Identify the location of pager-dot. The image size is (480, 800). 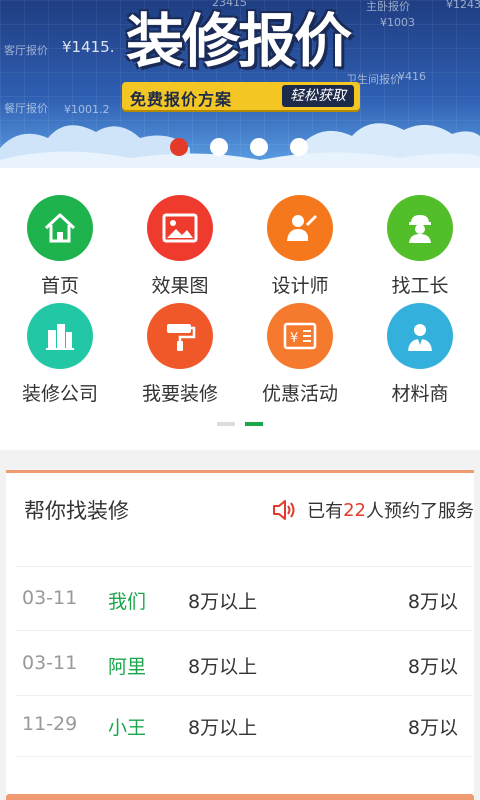
(226, 424).